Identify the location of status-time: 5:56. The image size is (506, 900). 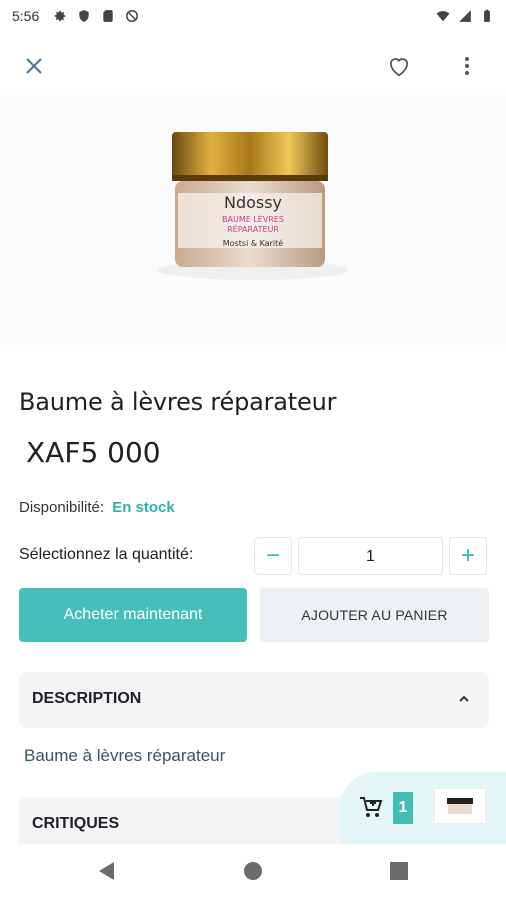
(26, 16).